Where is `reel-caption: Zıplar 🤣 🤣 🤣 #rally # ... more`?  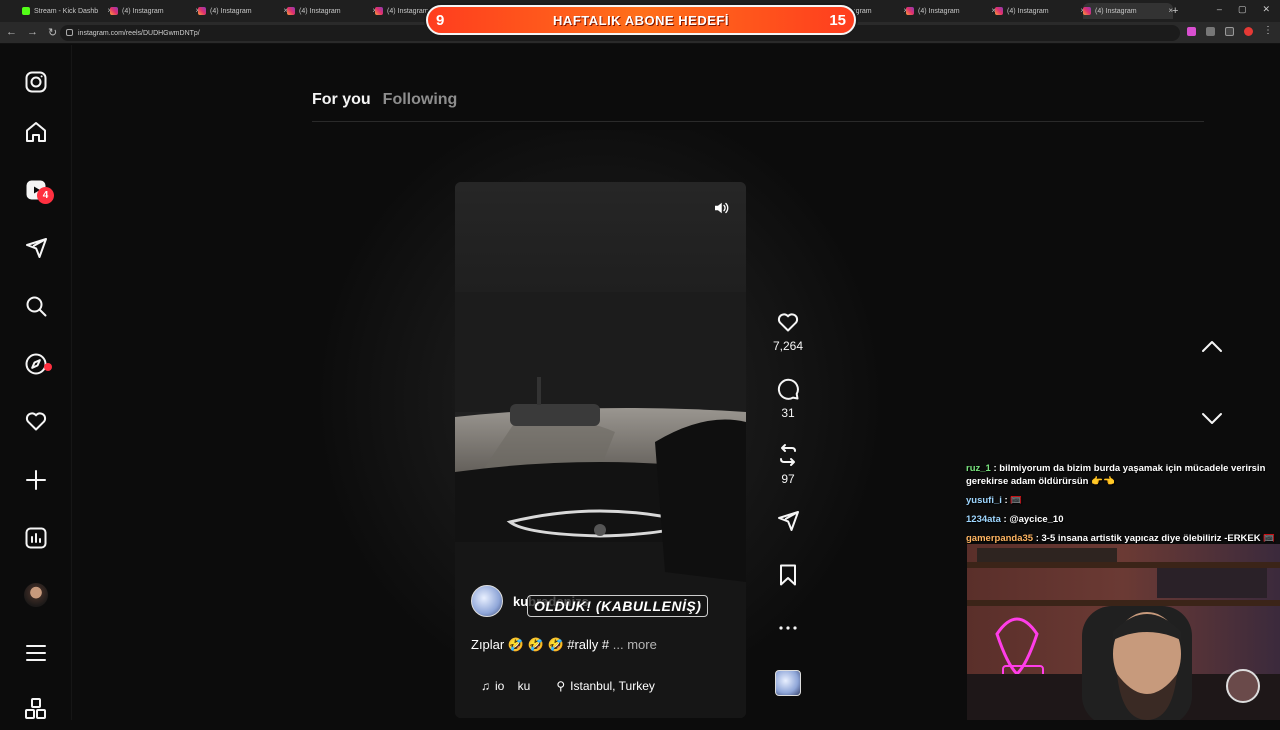 reel-caption: Zıplar 🤣 🤣 🤣 #rally # ... more is located at coordinates (564, 645).